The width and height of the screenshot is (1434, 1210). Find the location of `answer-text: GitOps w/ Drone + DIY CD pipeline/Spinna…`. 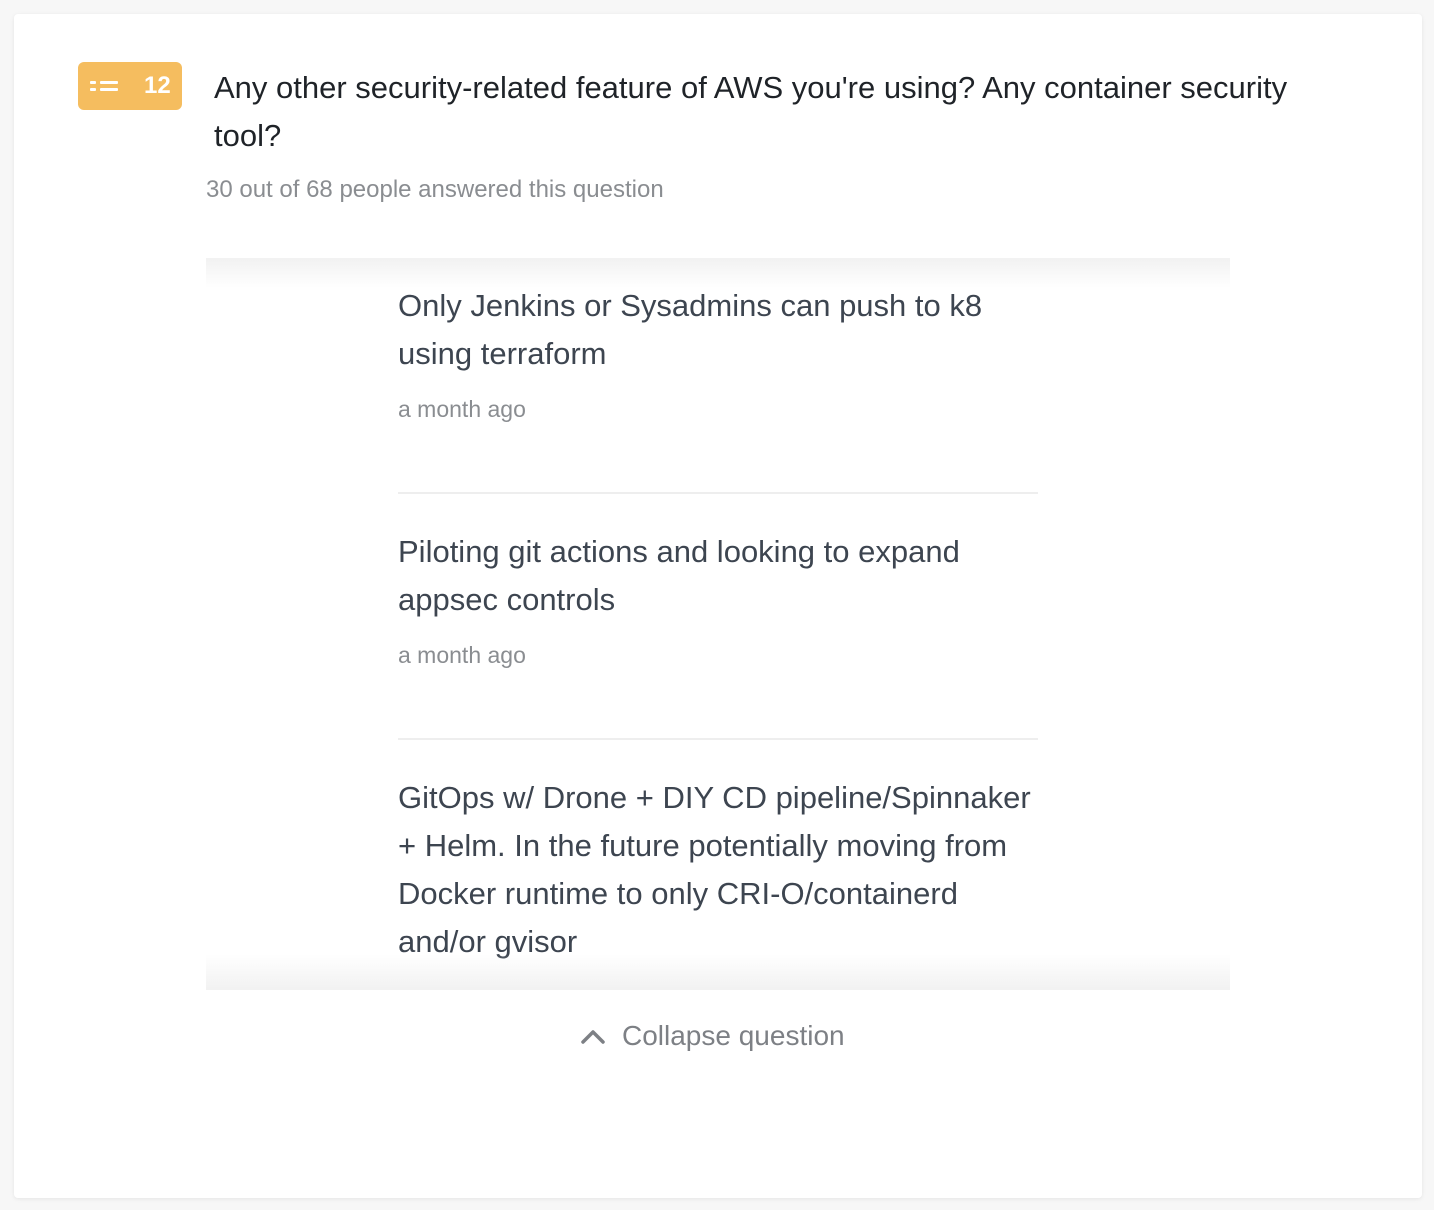

answer-text: GitOps w/ Drone + DIY CD pipeline/Spinna… is located at coordinates (714, 869).